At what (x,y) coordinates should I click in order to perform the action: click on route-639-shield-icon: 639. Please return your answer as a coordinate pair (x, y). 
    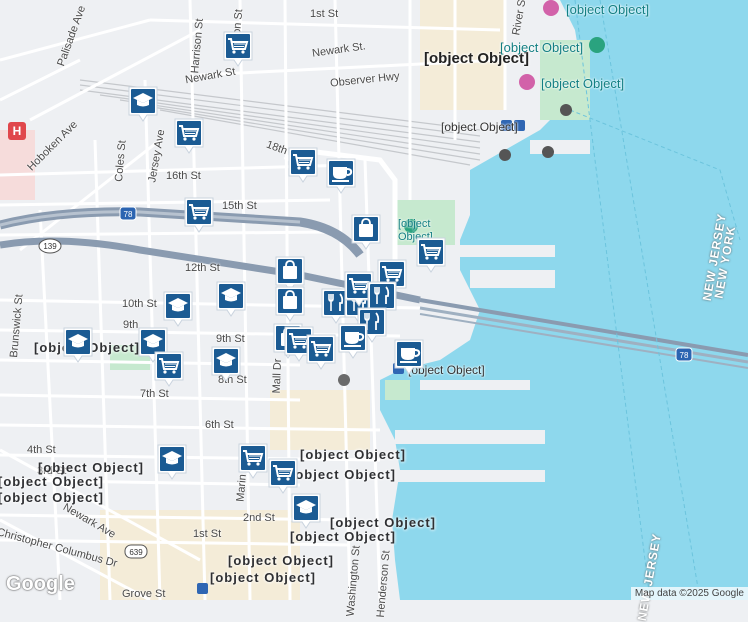
    Looking at the image, I should click on (136, 551).